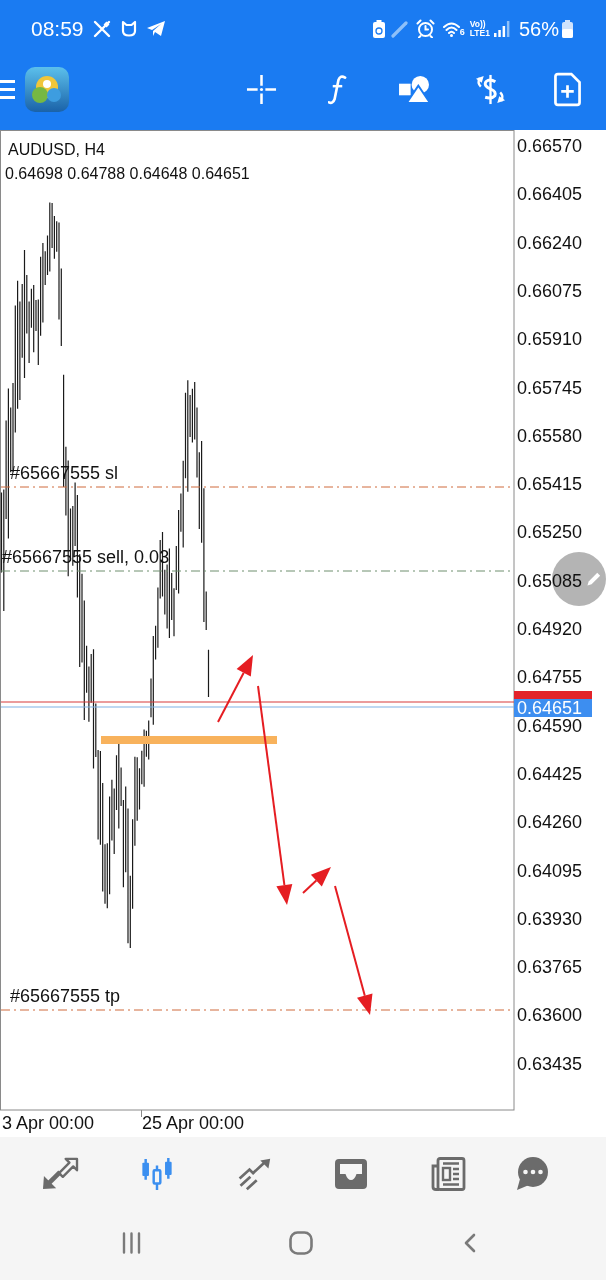 The image size is (606, 1280). Describe the element at coordinates (60, 1173) in the screenshot. I see `diagonal-arrows-icon` at that location.